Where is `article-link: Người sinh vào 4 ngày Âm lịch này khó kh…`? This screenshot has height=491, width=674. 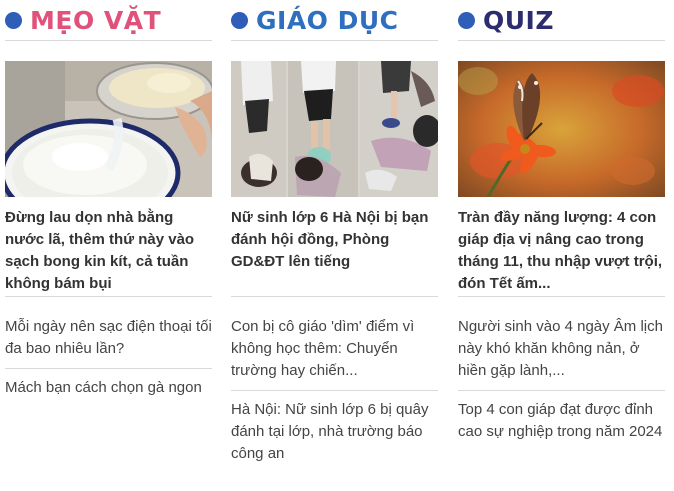
article-link: Người sinh vào 4 ngày Âm lịch này khó kh… is located at coordinates (561, 349).